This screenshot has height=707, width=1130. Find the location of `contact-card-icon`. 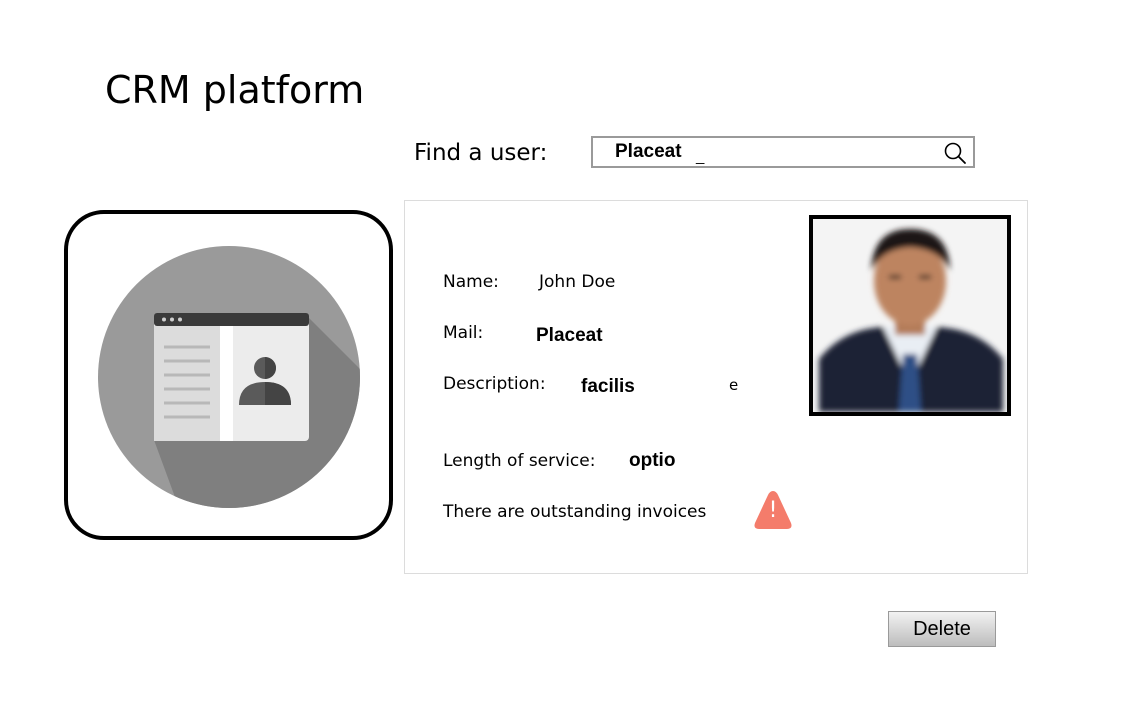

contact-card-icon is located at coordinates (229, 377).